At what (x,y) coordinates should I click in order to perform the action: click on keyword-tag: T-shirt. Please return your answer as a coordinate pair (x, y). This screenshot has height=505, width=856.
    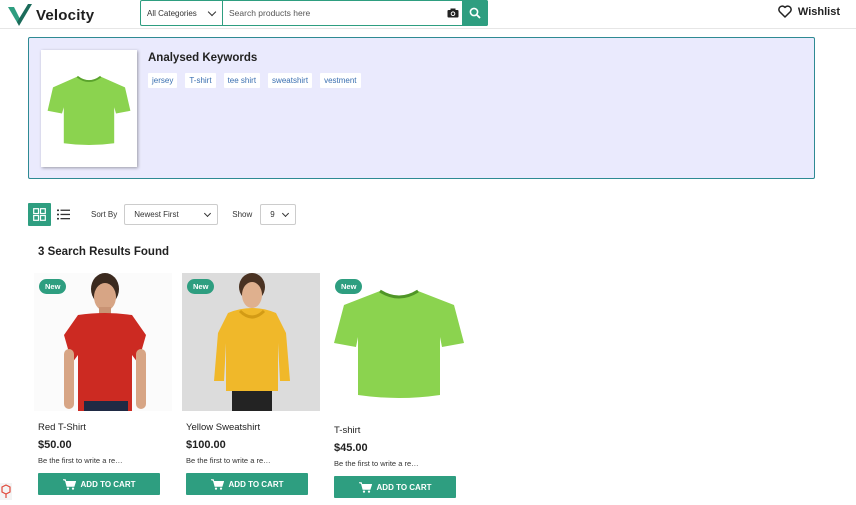
    Looking at the image, I should click on (200, 80).